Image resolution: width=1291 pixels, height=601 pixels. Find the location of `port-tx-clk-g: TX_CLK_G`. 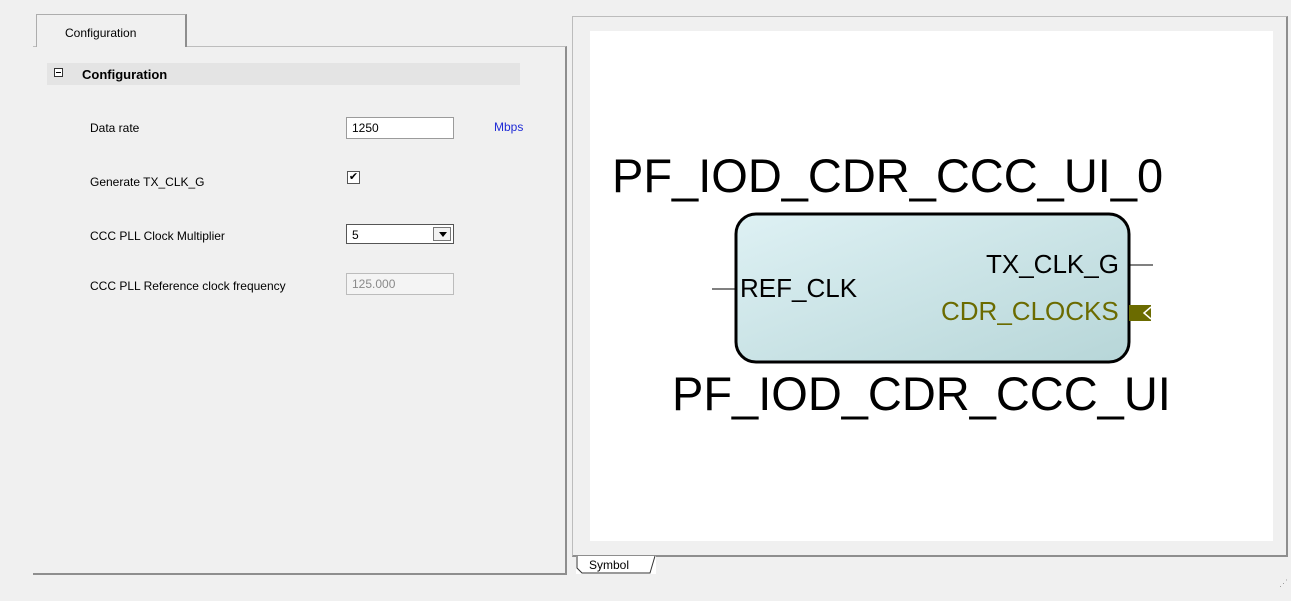

port-tx-clk-g: TX_CLK_G is located at coordinates (1052, 264).